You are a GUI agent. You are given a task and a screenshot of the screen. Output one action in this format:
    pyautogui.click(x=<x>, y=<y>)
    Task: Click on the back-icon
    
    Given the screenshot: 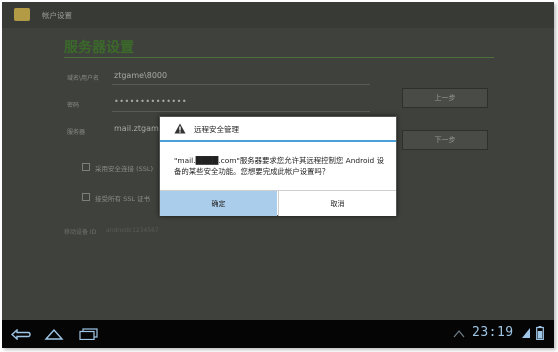 What is the action you would take?
    pyautogui.click(x=21, y=334)
    